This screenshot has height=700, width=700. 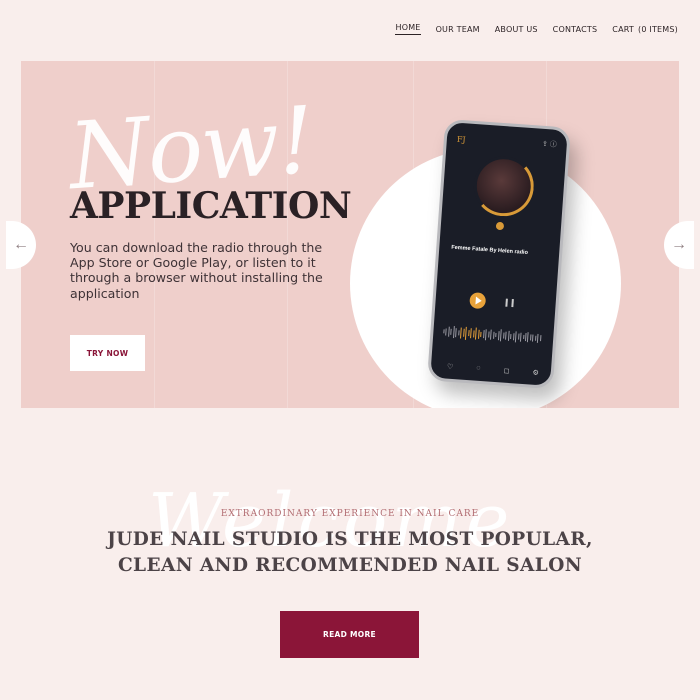 I want to click on headline-line-2: CLEAN AND RECOMMENDED NAIL SALON, so click(x=350, y=565).